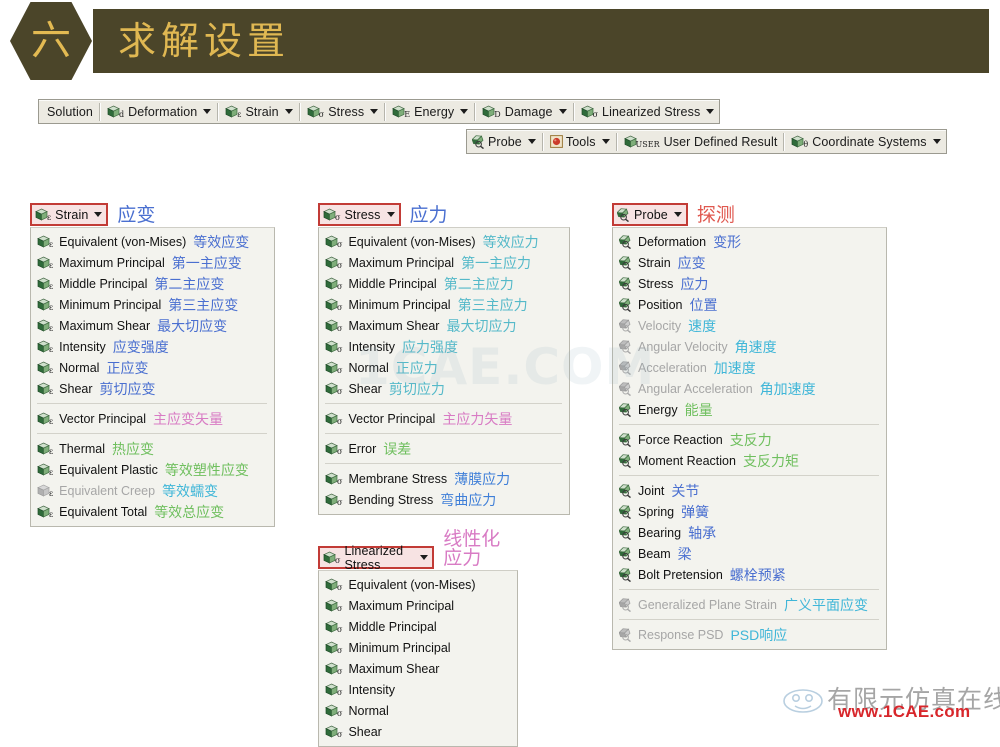 The height and width of the screenshot is (747, 1000). What do you see at coordinates (152, 304) in the screenshot?
I see `menu-item-minimum-principal: ε Minimum Principal 第三主应变` at bounding box center [152, 304].